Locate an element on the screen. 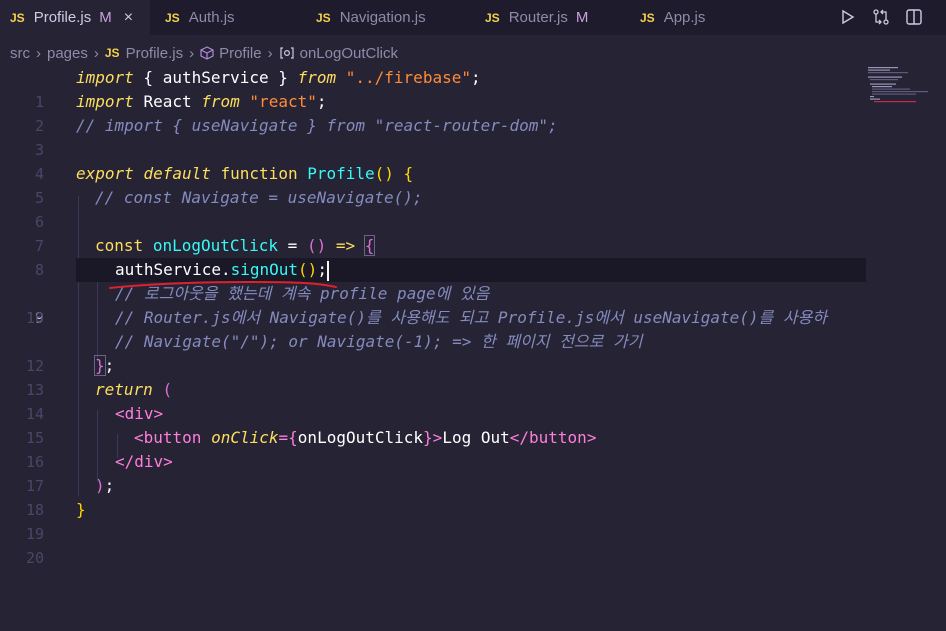  split-editor-icon is located at coordinates (914, 17).